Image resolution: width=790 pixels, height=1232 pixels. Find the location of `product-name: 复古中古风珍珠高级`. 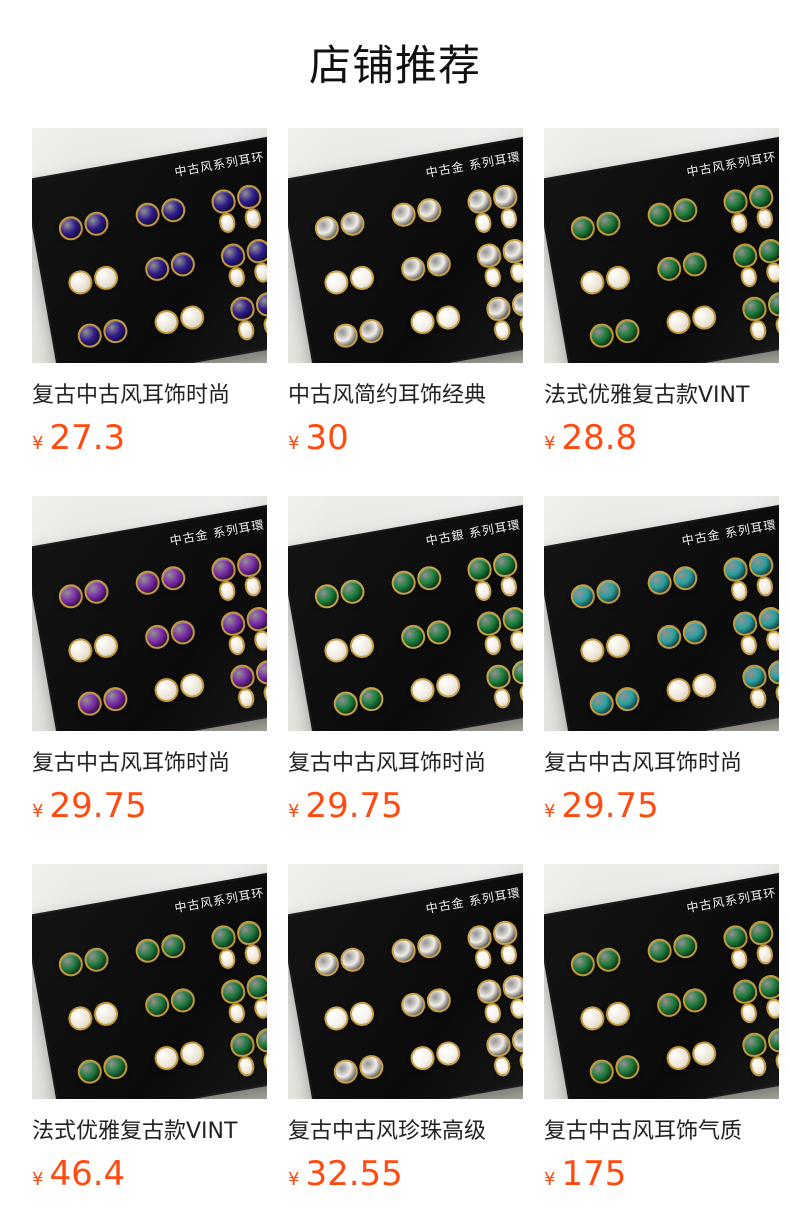

product-name: 复古中古风珍珠高级 is located at coordinates (405, 1132).